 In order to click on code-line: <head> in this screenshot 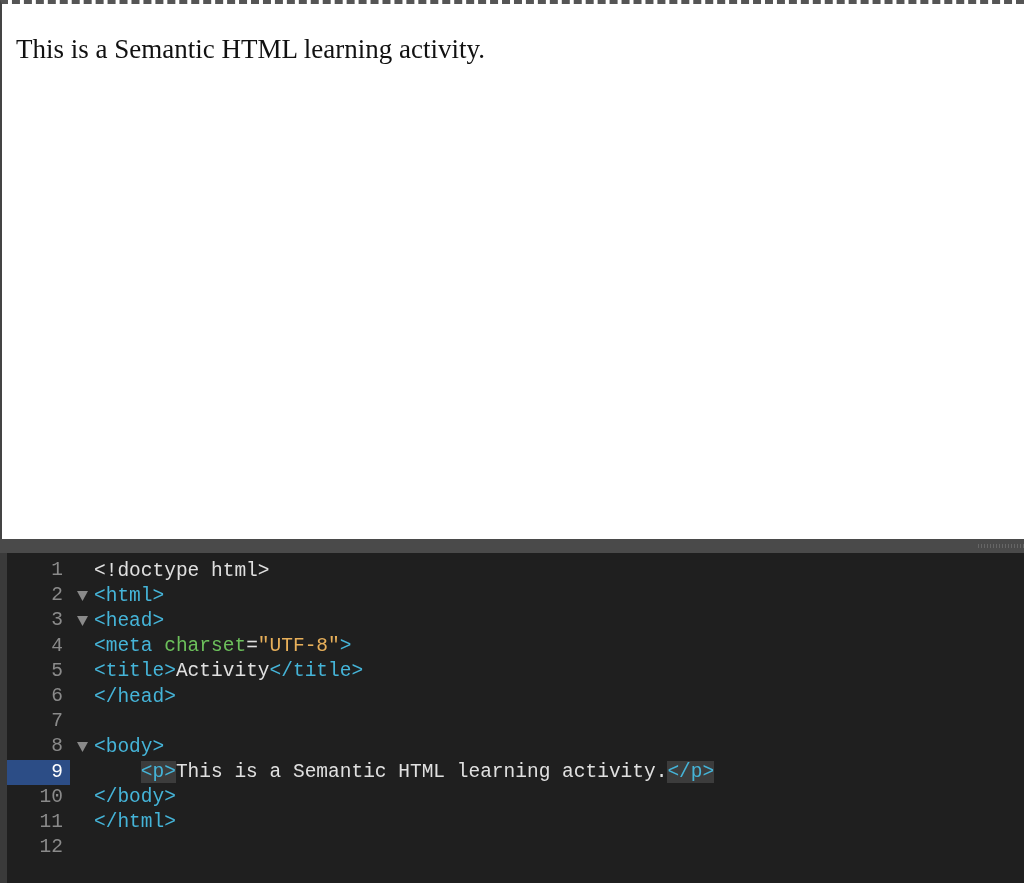, I will do `click(129, 620)`.